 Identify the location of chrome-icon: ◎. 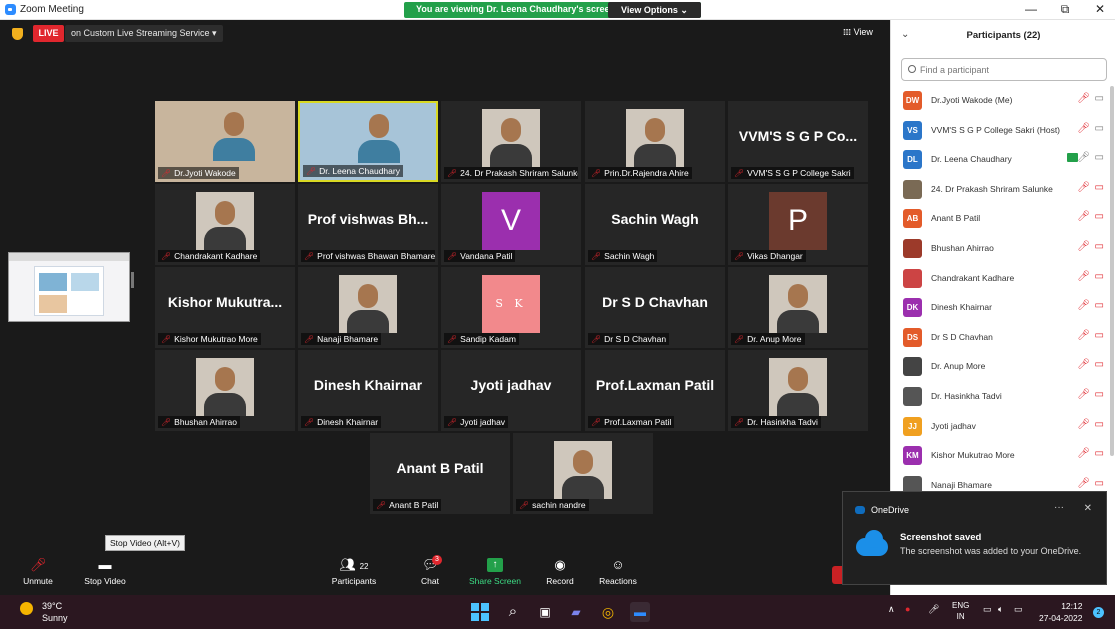
(608, 612).